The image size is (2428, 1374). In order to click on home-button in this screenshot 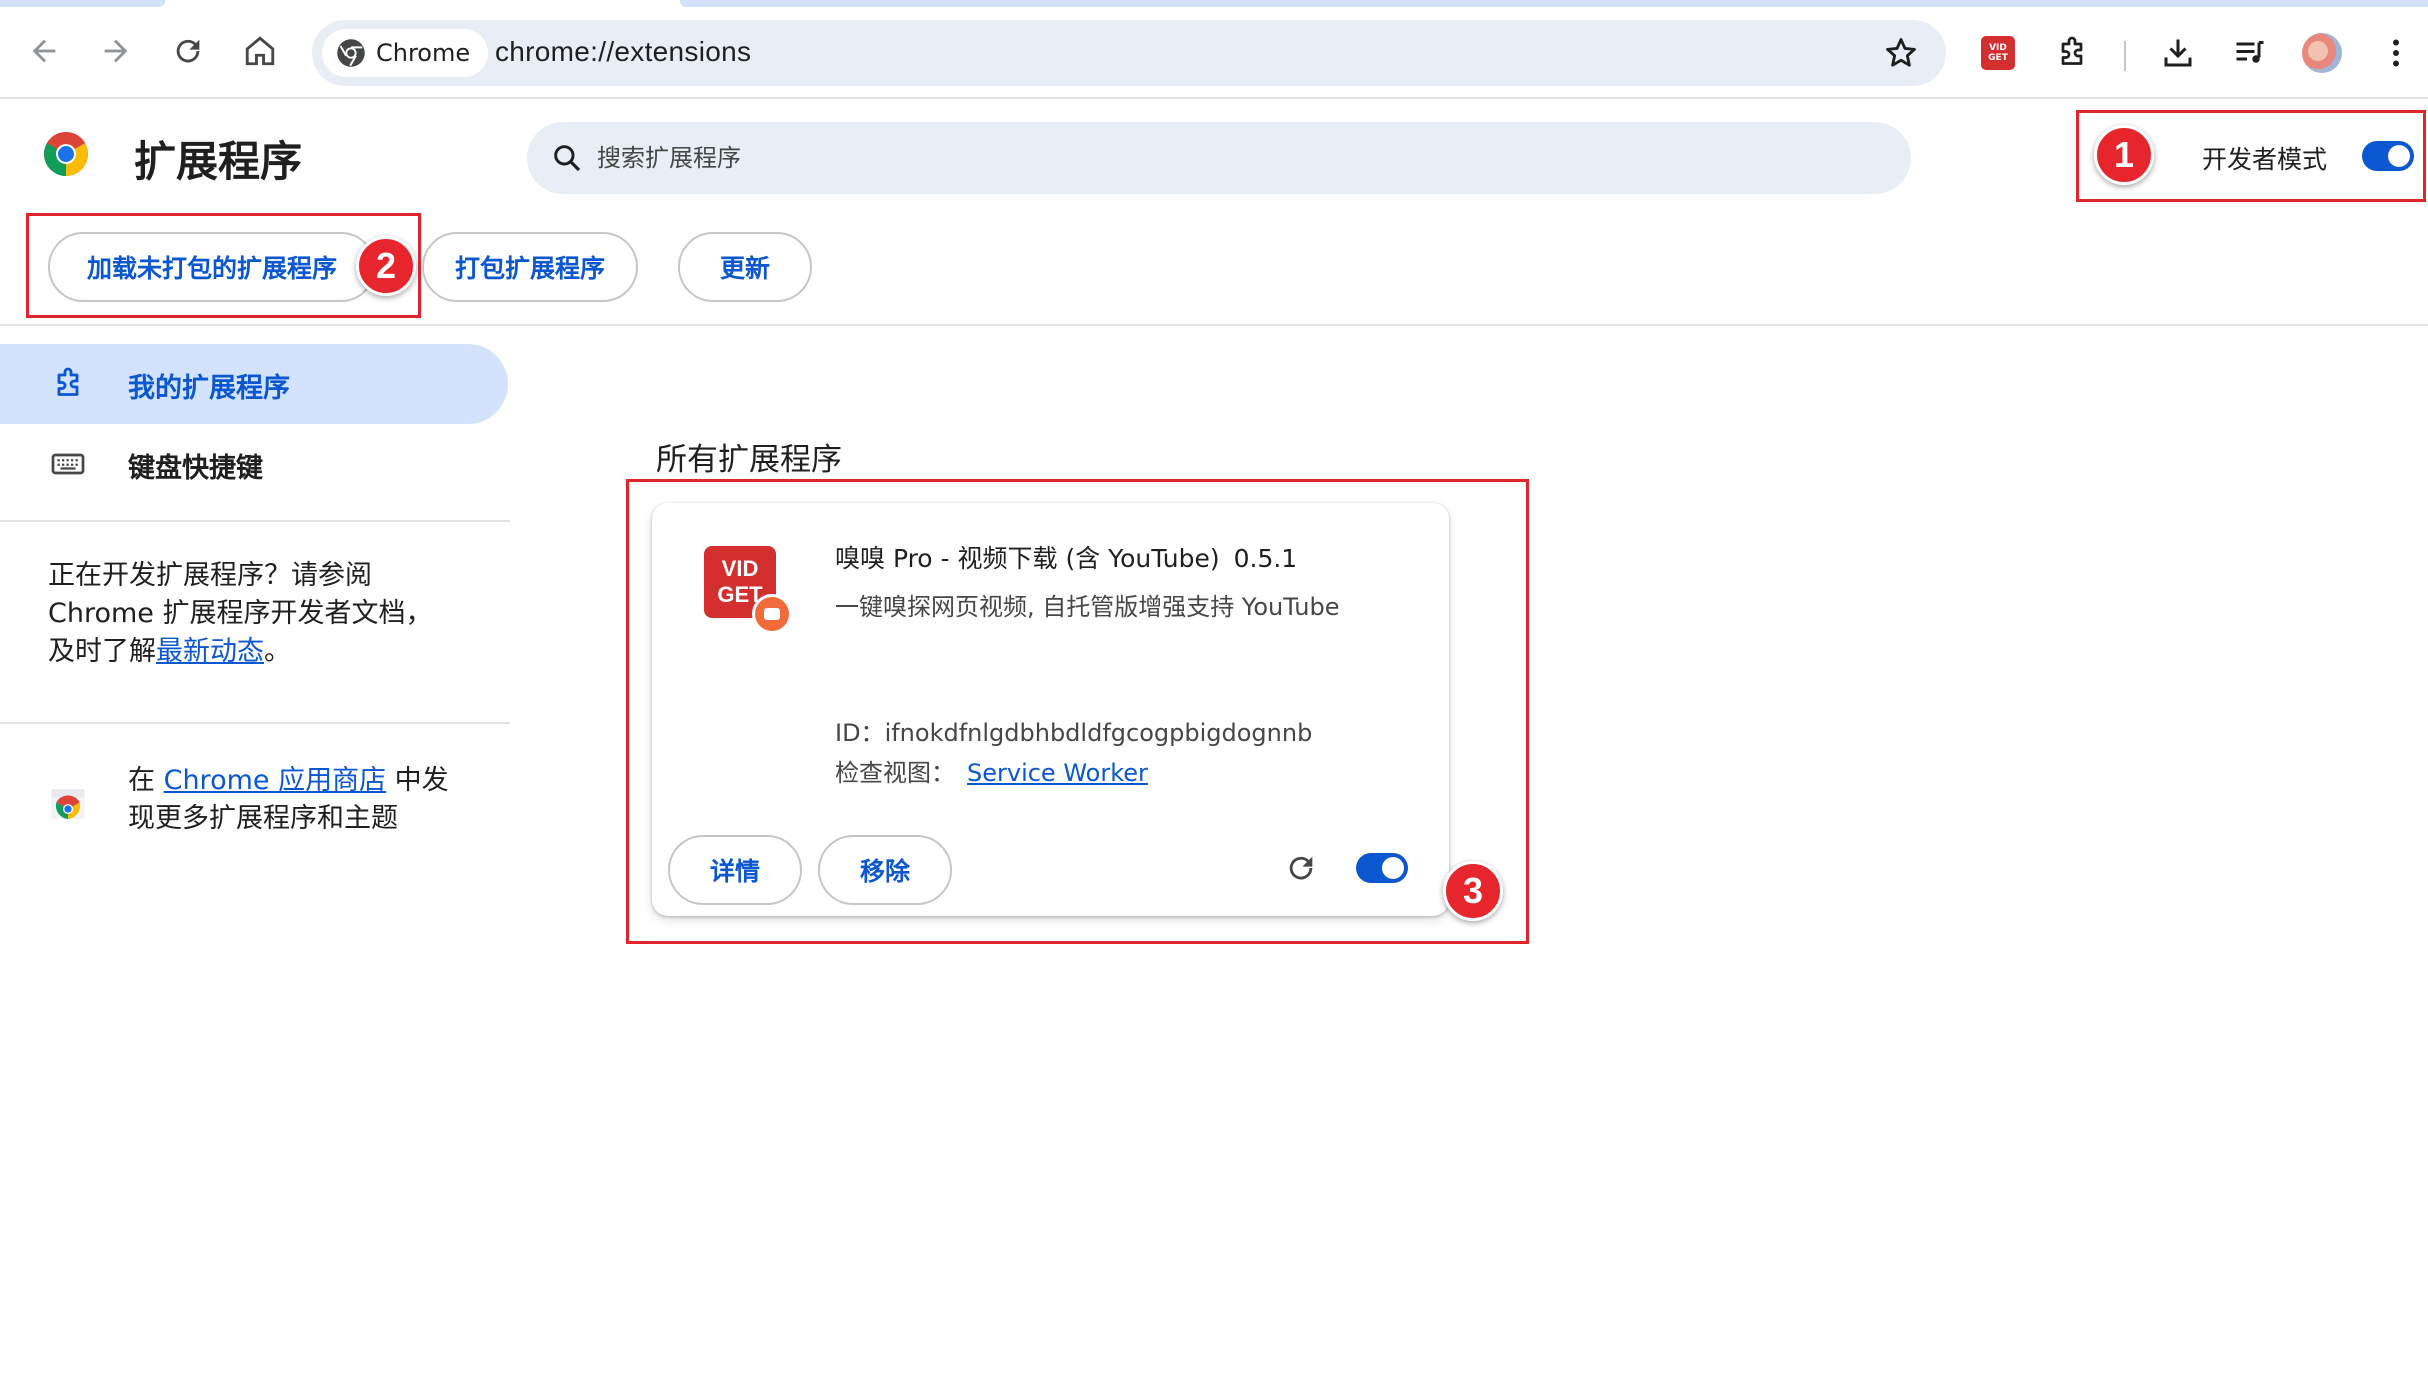, I will do `click(260, 51)`.